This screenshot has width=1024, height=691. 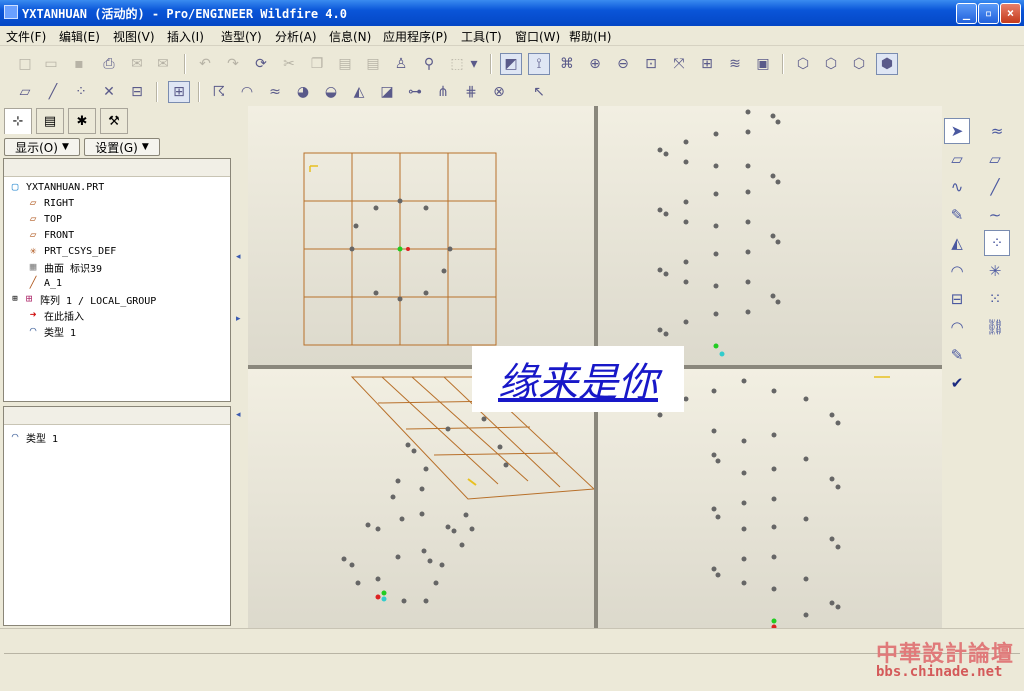 What do you see at coordinates (64, 267) in the screenshot?
I see `tree-item-surface: ▦ 曲面 标识39` at bounding box center [64, 267].